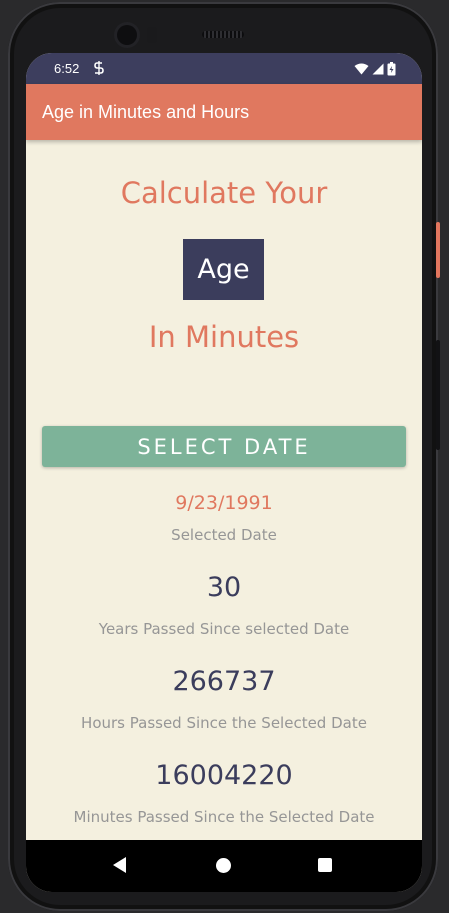  Describe the element at coordinates (120, 865) in the screenshot. I see `back-triangle-icon` at that location.